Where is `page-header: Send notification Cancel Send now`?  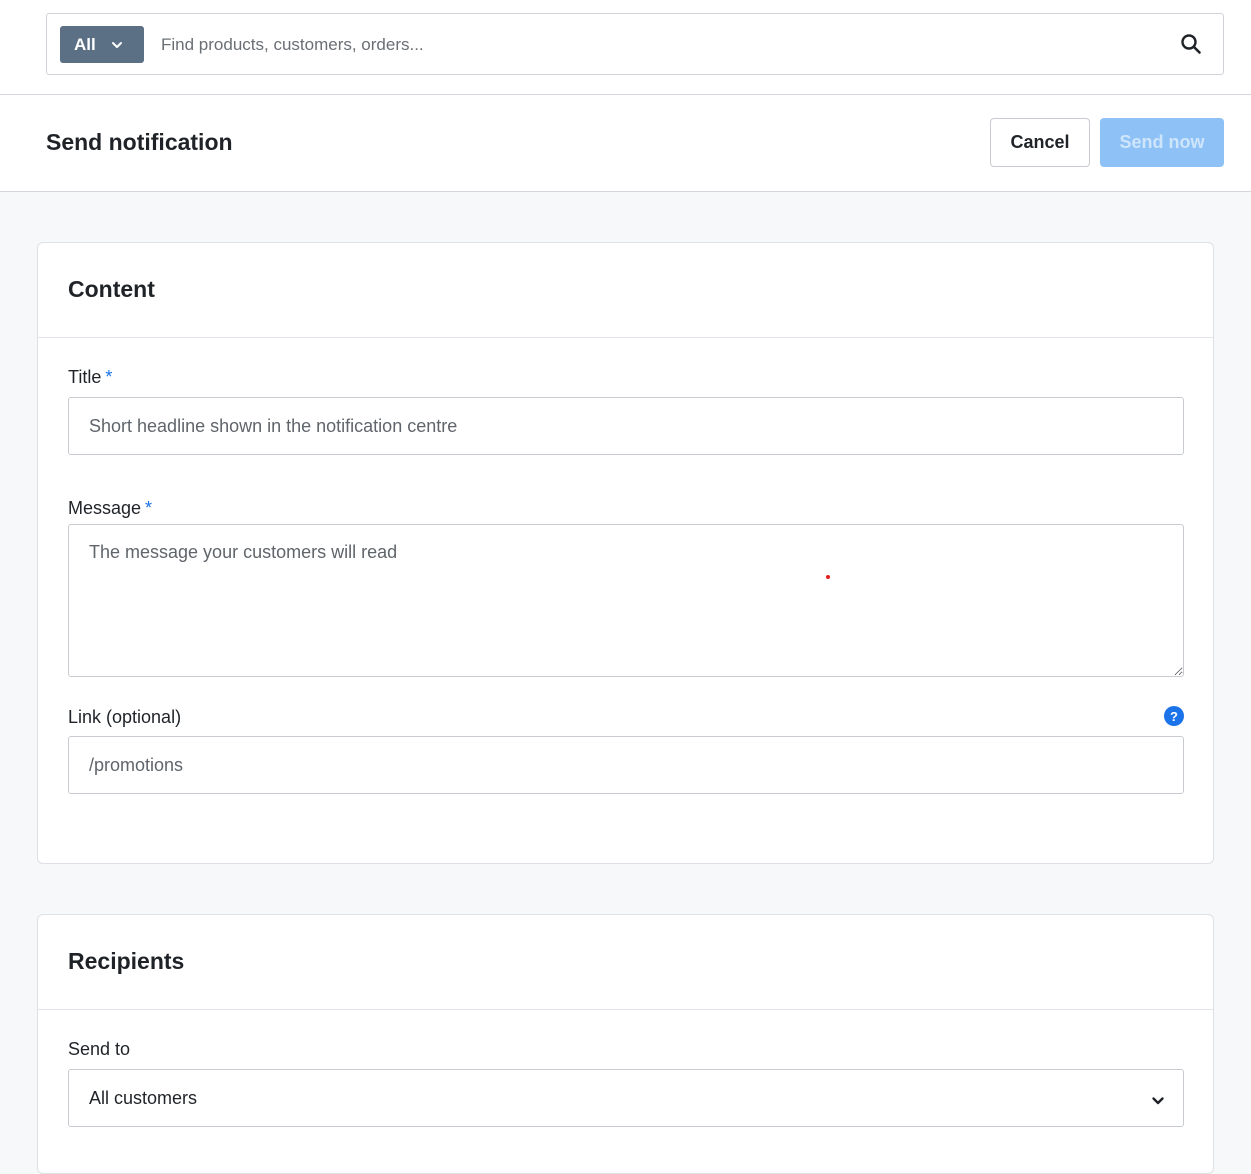
page-header: Send notification Cancel Send now is located at coordinates (625, 143).